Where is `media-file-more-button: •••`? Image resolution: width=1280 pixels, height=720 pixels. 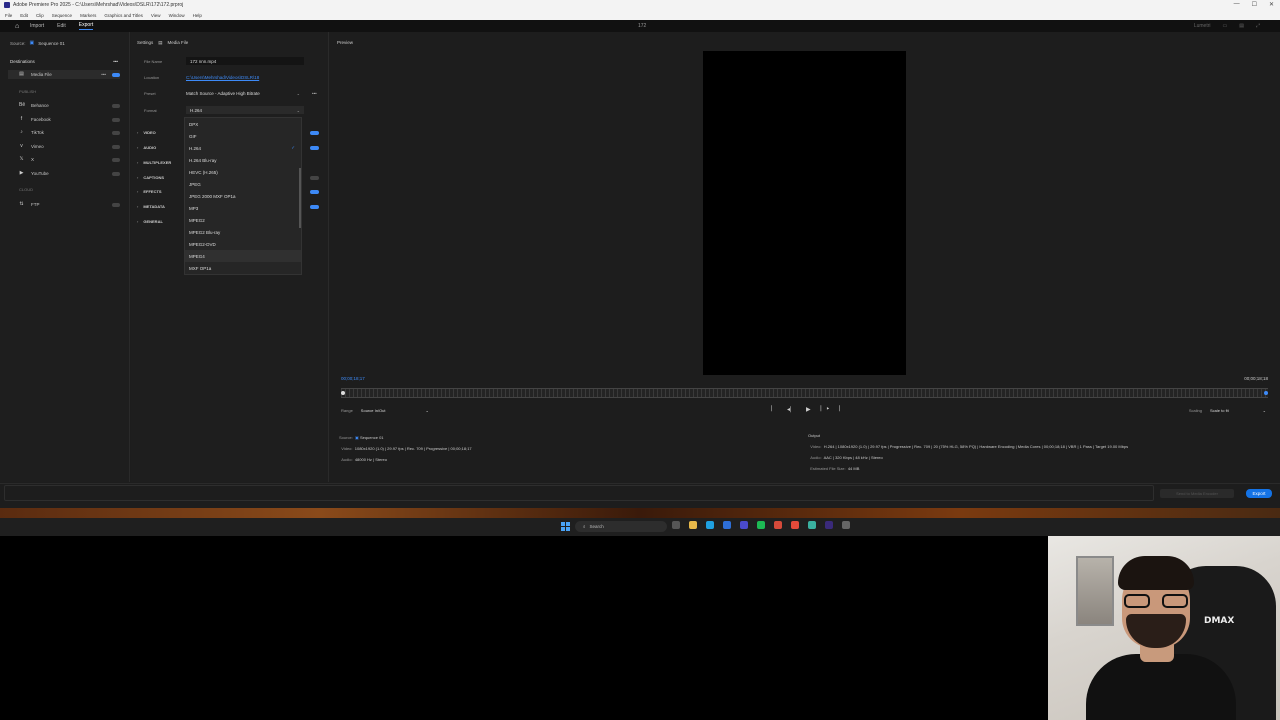 media-file-more-button: ••• is located at coordinates (103, 74).